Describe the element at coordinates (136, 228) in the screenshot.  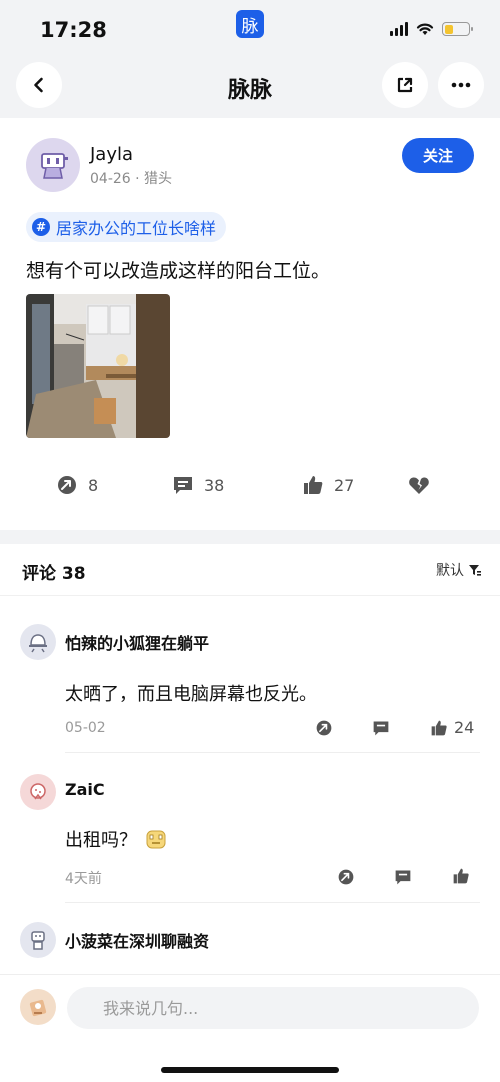
I see `topic-label: 居家办公的工位长啥样` at that location.